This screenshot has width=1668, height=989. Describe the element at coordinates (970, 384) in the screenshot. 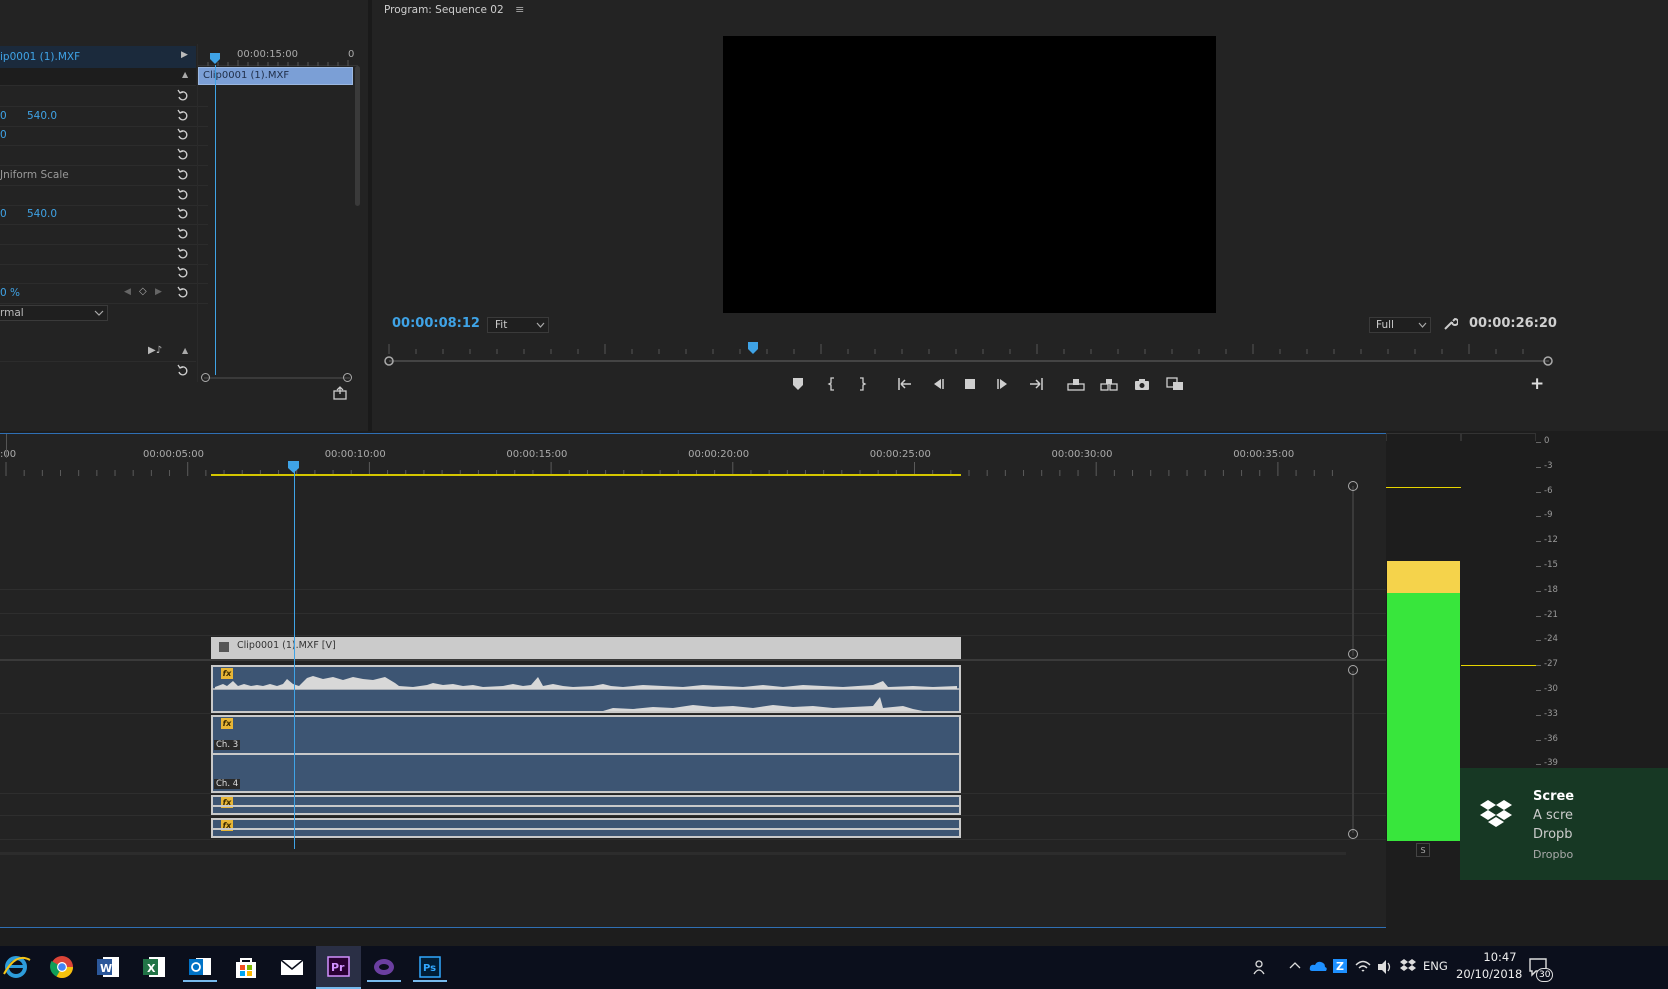

I see `stop-icon` at that location.